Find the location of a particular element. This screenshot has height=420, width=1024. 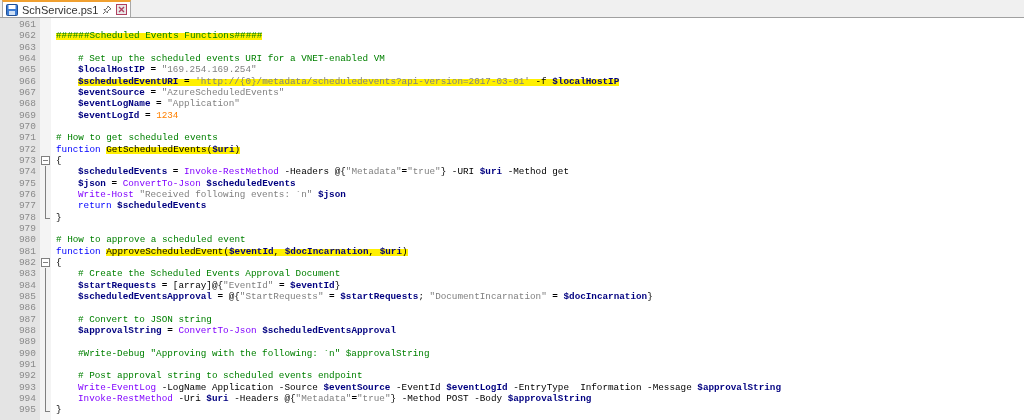

line-number: 990 is located at coordinates (26, 353).